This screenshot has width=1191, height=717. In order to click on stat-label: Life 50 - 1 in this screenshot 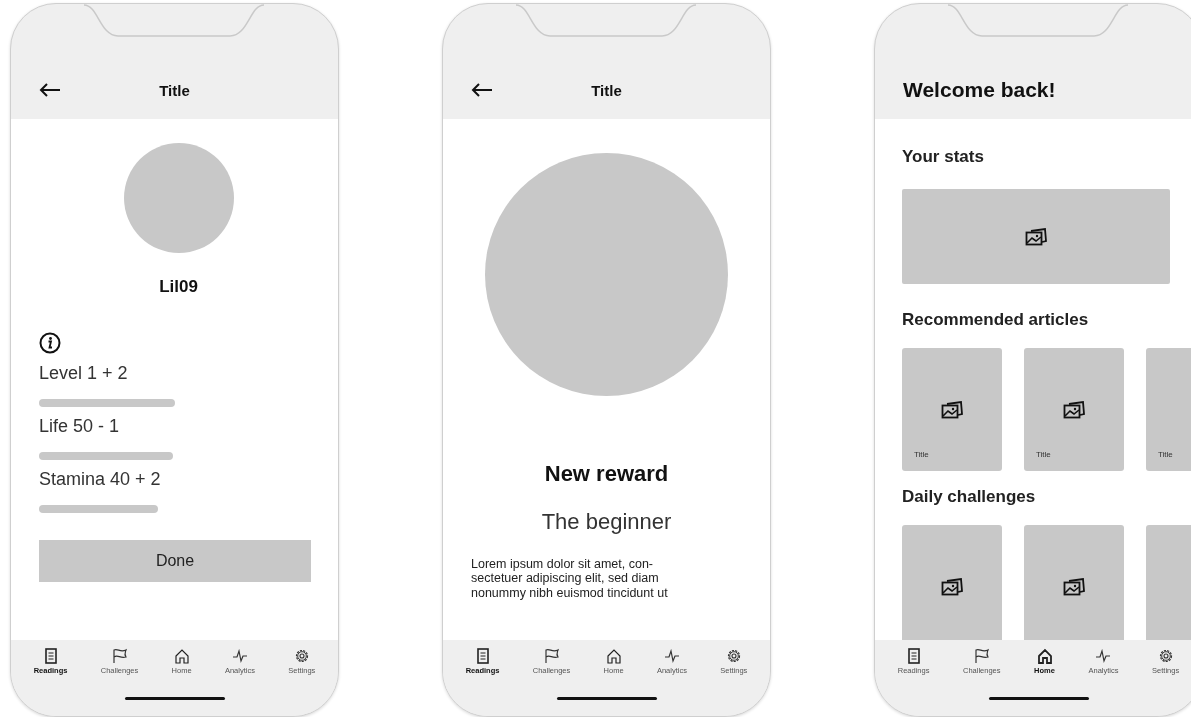, I will do `click(80, 426)`.